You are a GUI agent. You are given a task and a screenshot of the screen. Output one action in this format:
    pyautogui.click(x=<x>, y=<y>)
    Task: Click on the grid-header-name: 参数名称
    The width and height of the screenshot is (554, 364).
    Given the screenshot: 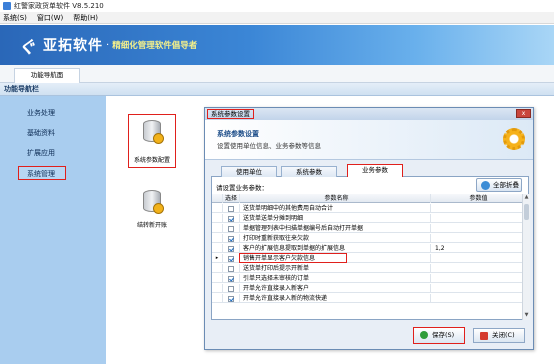 What is the action you would take?
    pyautogui.click(x=336, y=198)
    